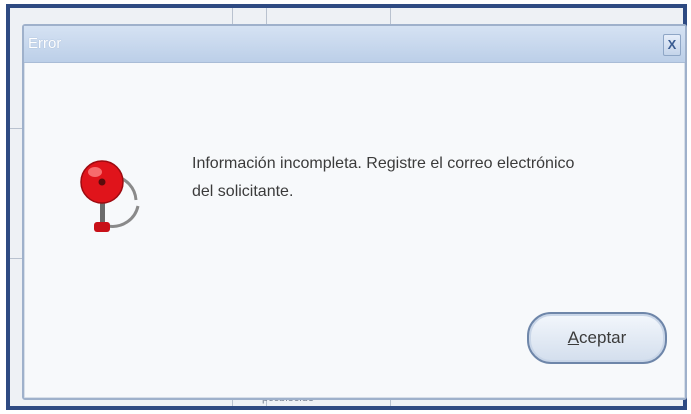  What do you see at coordinates (603, 337) in the screenshot?
I see `accept-button-label: ceptar` at bounding box center [603, 337].